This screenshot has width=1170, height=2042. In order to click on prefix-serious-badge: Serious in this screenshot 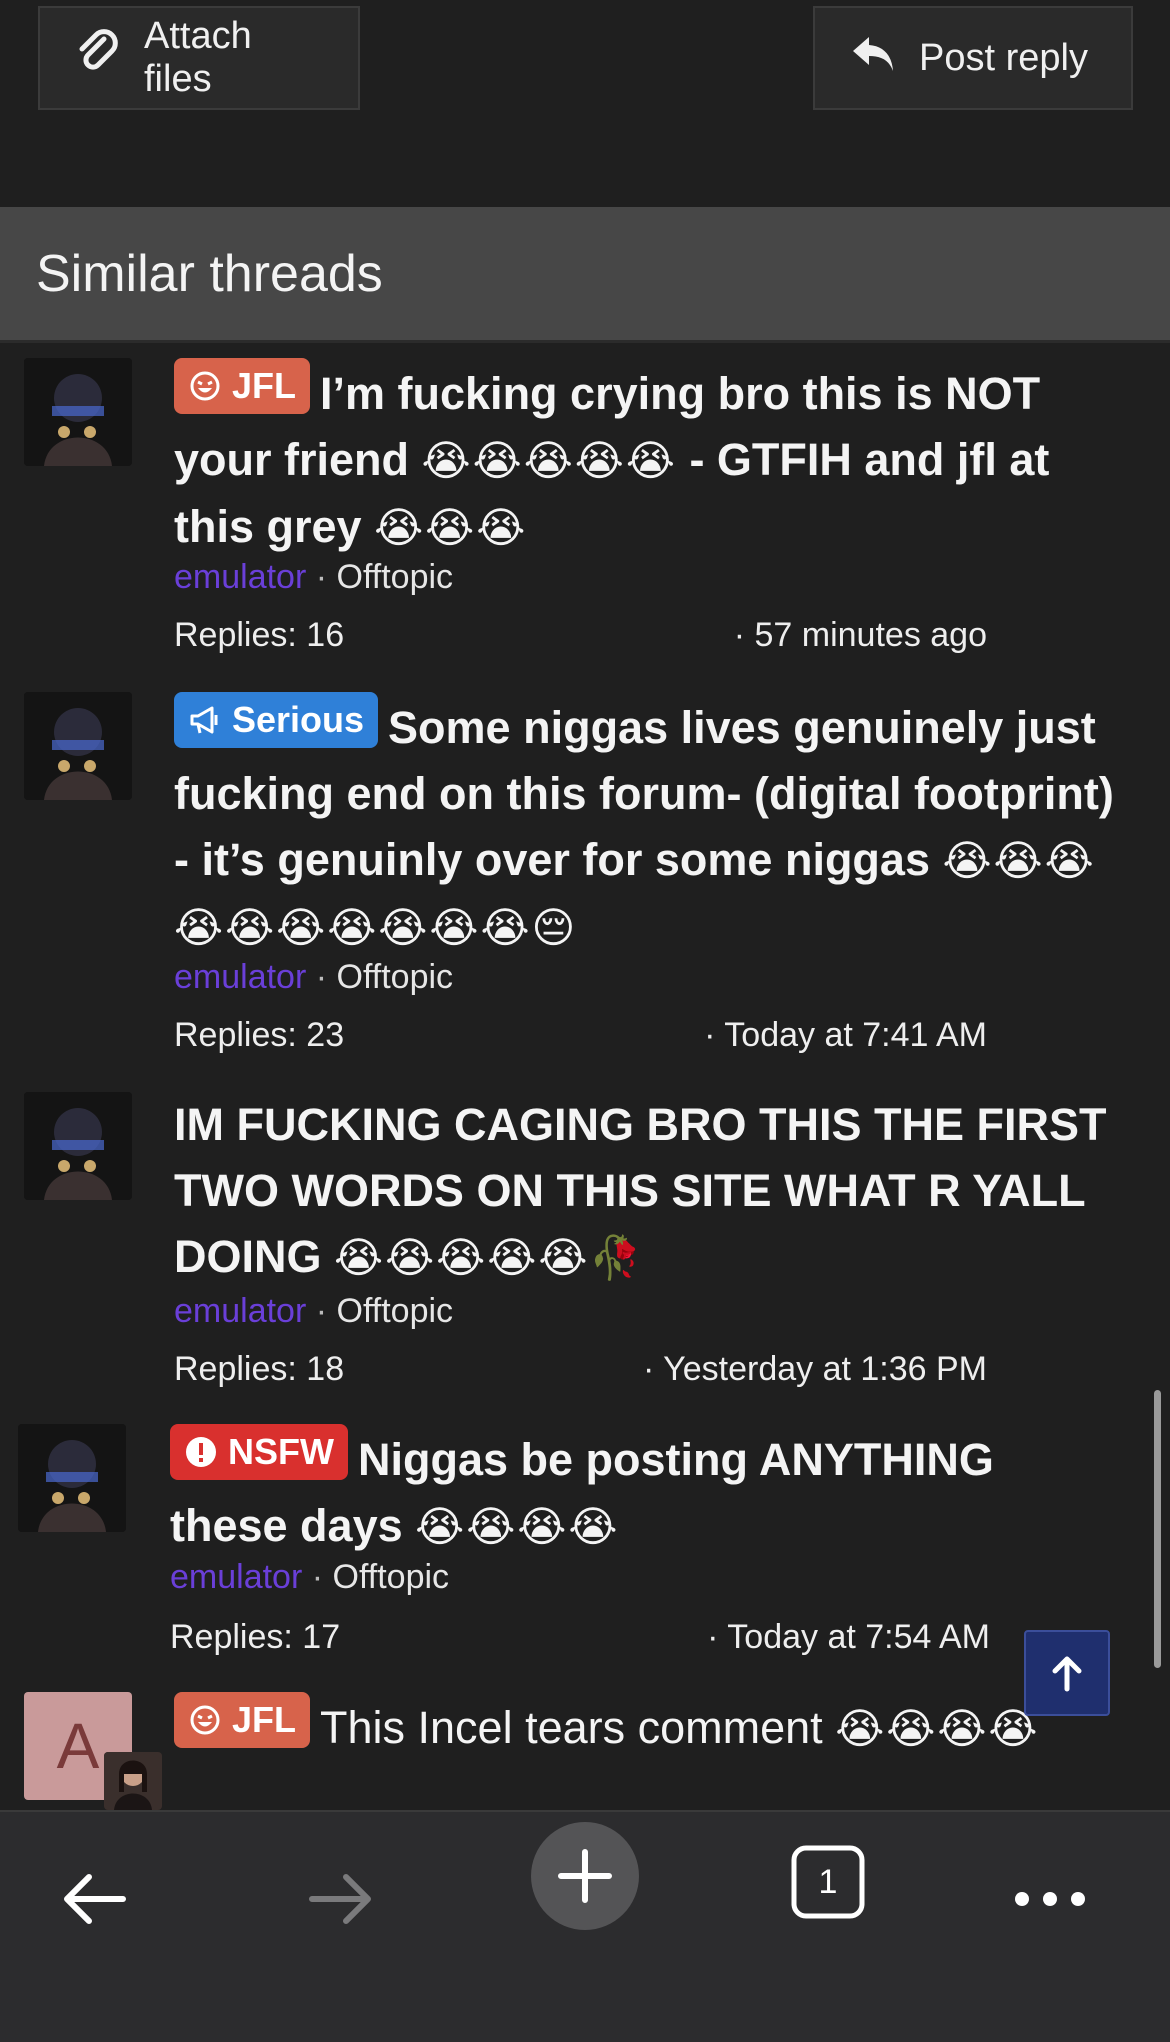, I will do `click(276, 720)`.